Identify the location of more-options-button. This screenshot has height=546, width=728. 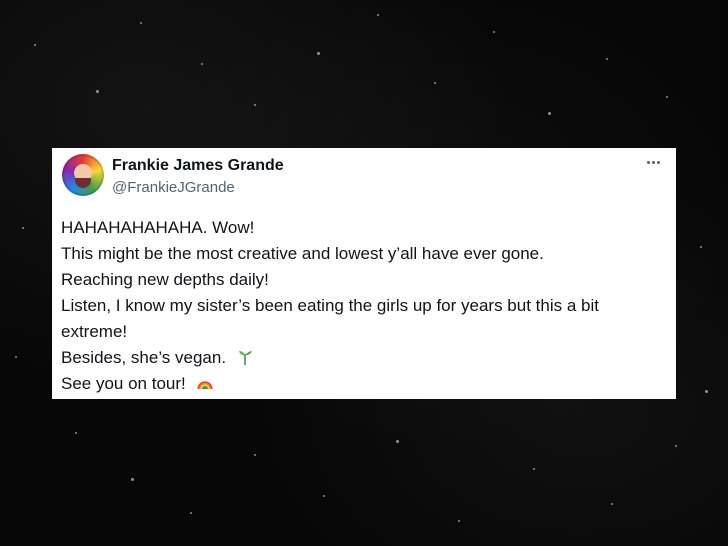
(653, 162).